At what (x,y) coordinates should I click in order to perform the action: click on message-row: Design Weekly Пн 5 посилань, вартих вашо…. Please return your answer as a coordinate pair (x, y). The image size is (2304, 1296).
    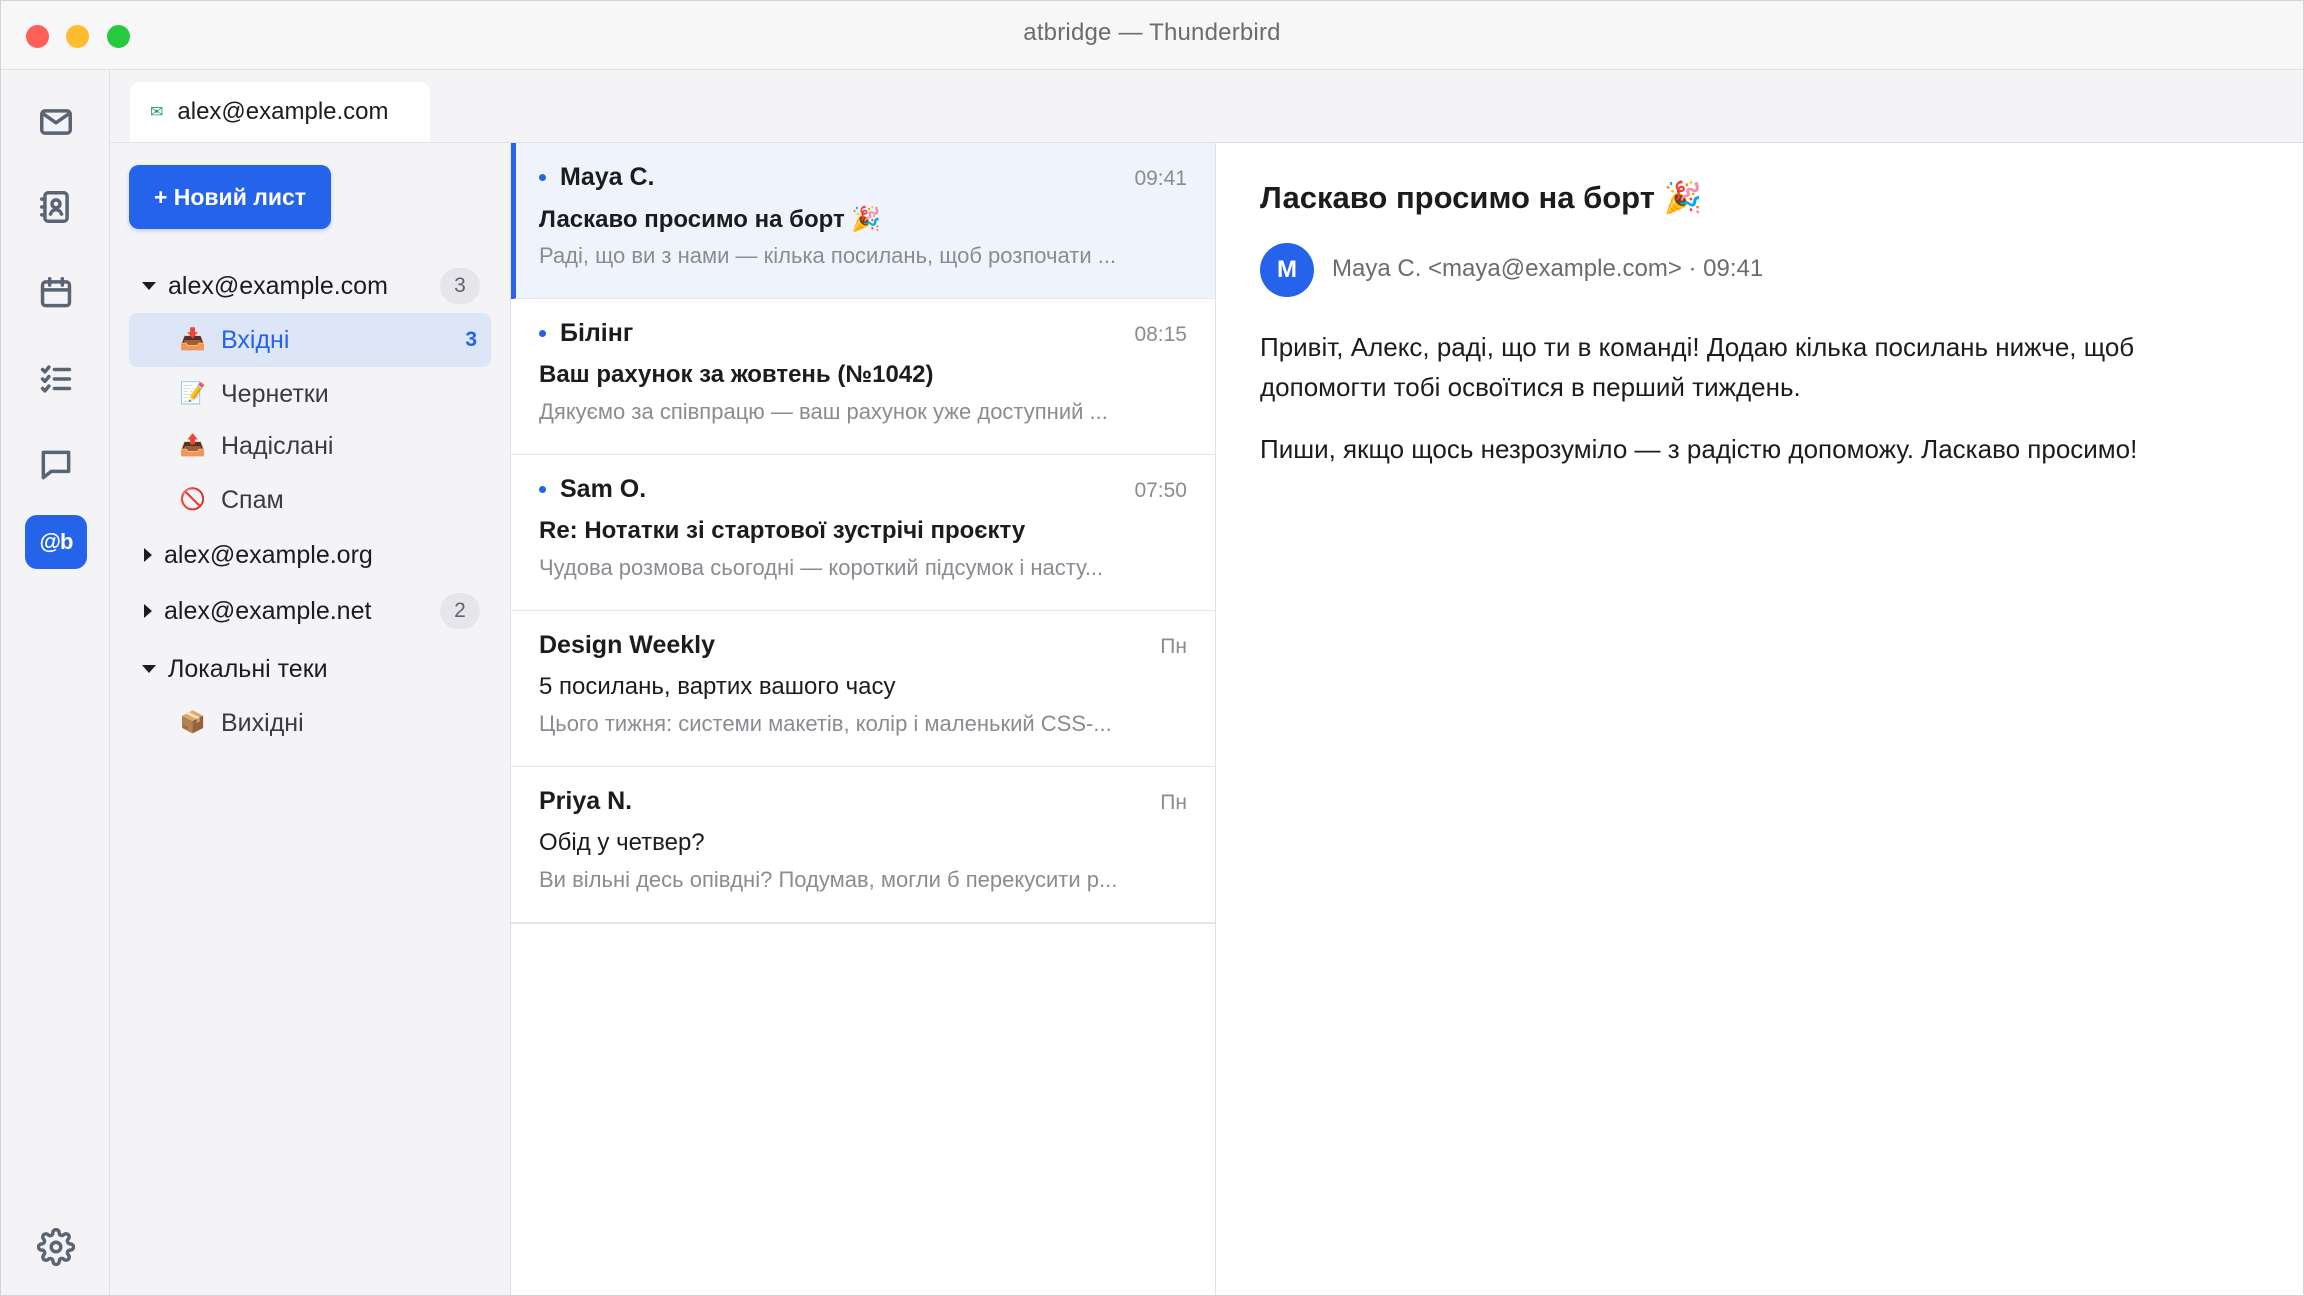
    Looking at the image, I should click on (863, 689).